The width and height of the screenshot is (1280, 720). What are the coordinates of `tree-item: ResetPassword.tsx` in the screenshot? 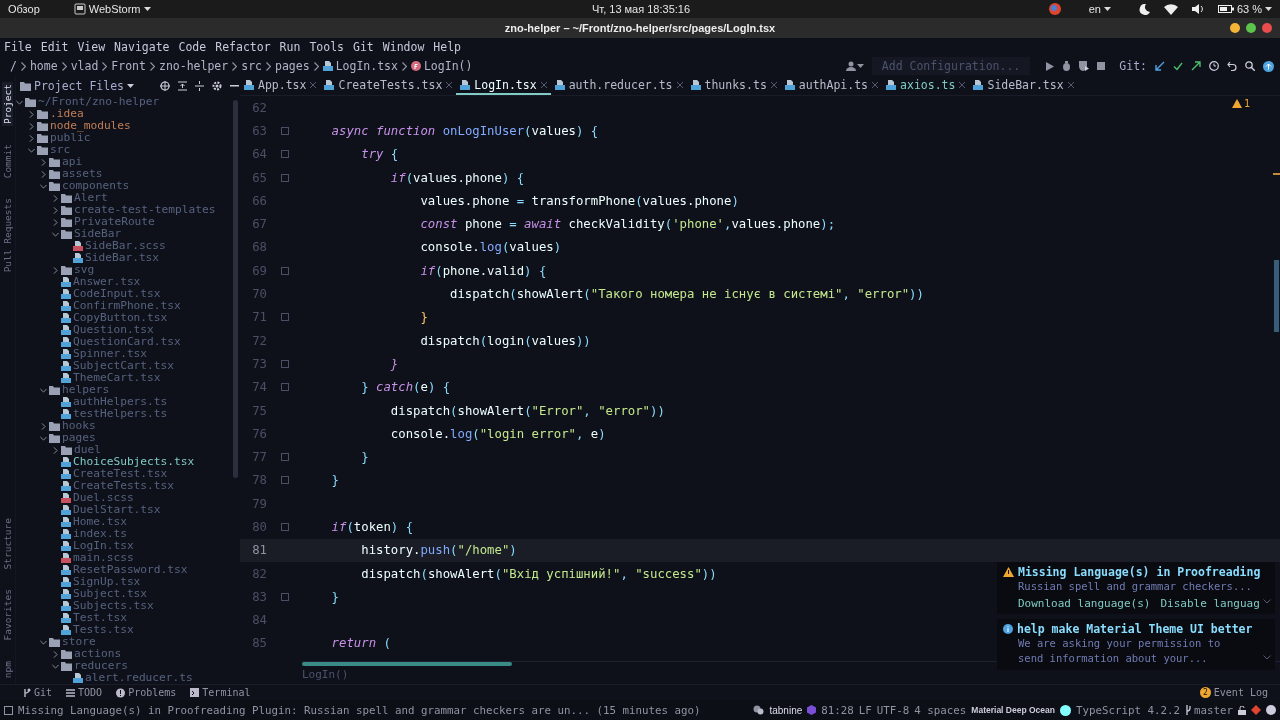 It's located at (130, 570).